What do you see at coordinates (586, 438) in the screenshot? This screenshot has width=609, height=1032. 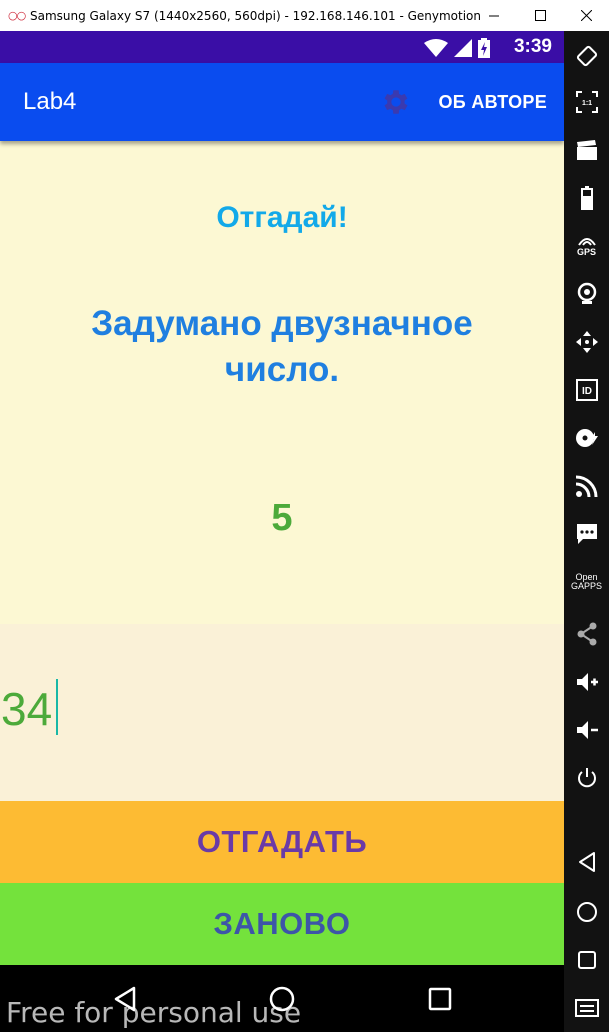 I see `disk-io-icon` at bounding box center [586, 438].